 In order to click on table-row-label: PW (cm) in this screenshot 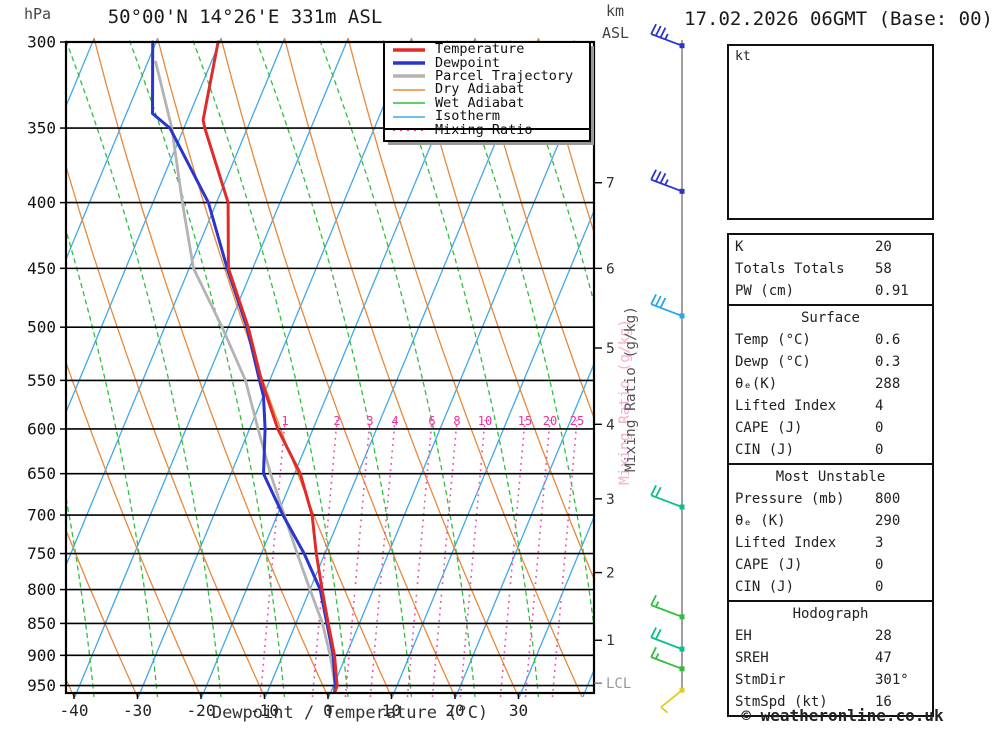, I will do `click(765, 291)`.